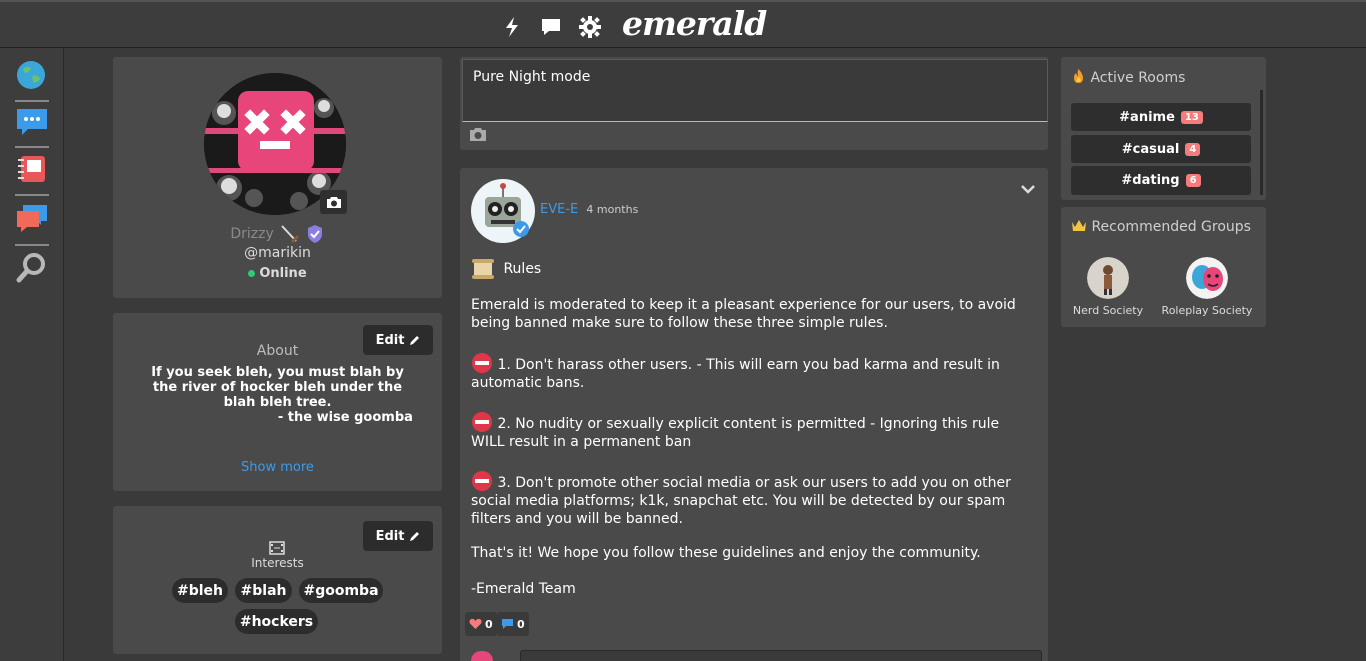 This screenshot has height=661, width=1366. What do you see at coordinates (276, 621) in the screenshot?
I see `interest-tag: #hockers` at bounding box center [276, 621].